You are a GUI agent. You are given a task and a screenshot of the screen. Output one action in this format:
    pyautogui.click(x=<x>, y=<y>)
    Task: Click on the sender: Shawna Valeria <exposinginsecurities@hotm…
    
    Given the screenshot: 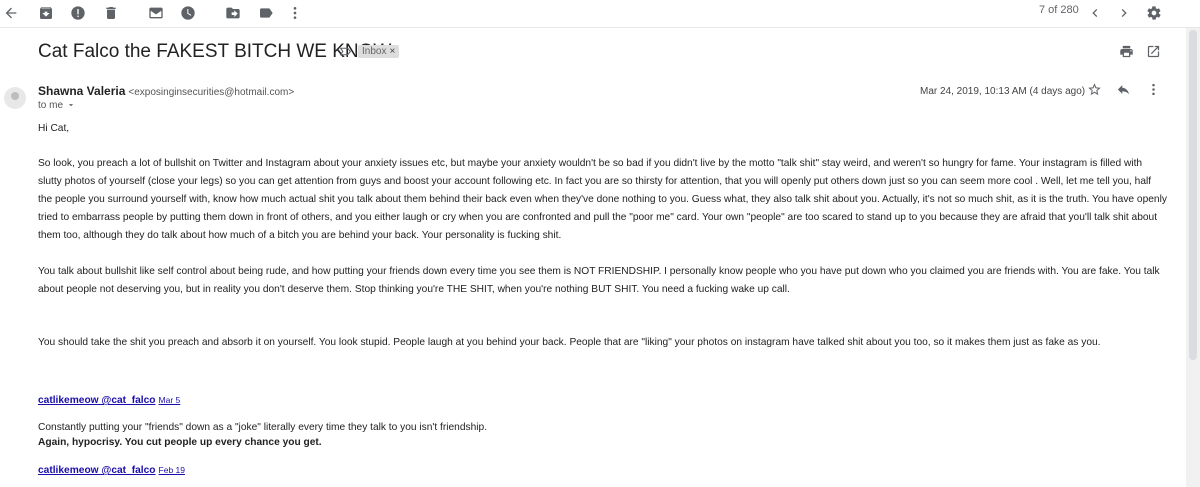 What is the action you would take?
    pyautogui.click(x=166, y=91)
    